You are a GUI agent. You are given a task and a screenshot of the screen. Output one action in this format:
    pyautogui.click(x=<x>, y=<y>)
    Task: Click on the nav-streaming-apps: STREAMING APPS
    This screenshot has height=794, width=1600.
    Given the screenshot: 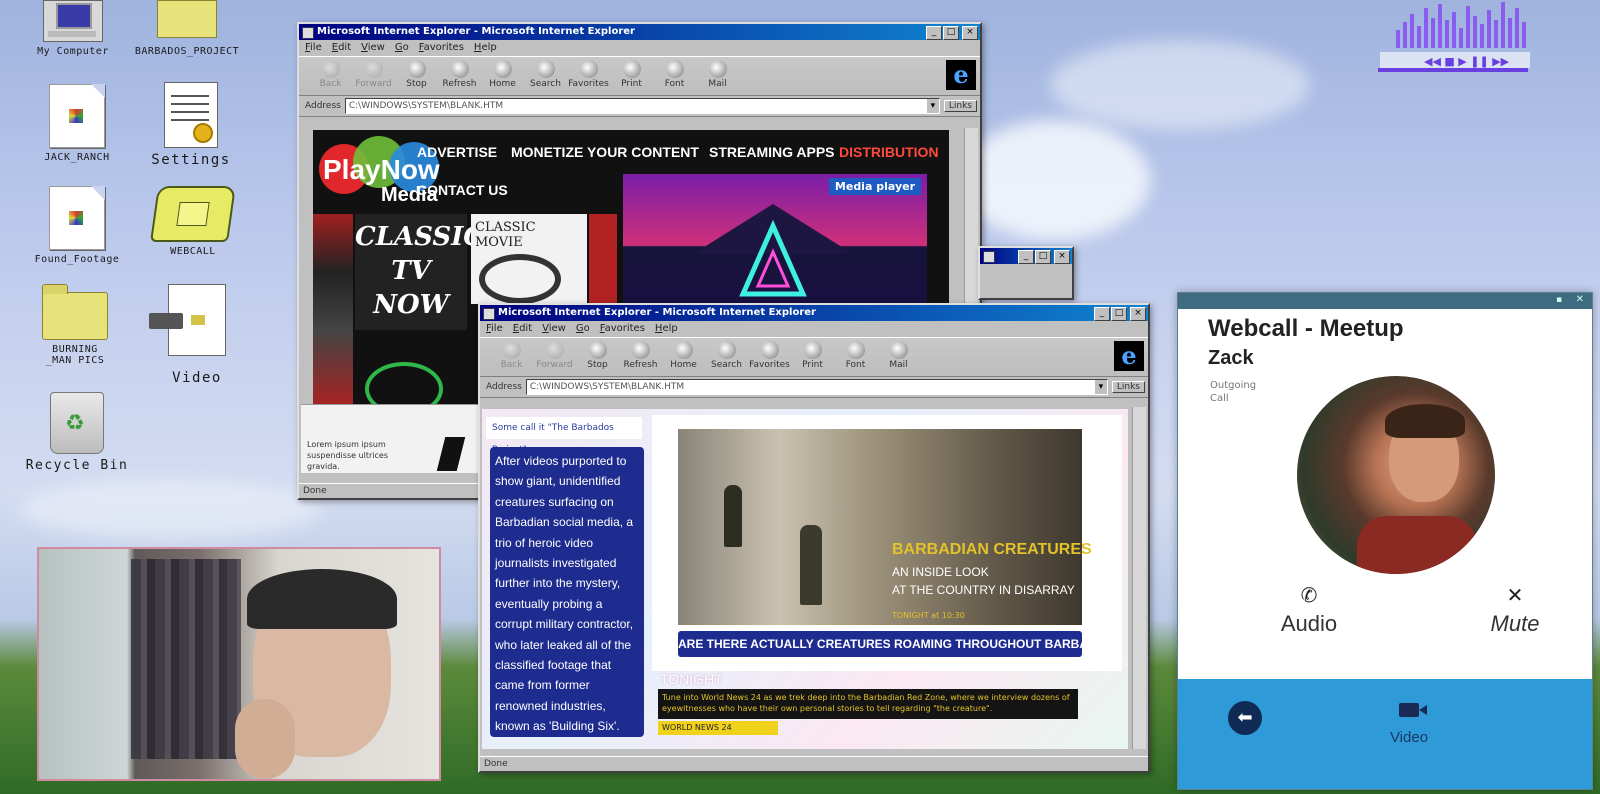 What is the action you would take?
    pyautogui.click(x=772, y=152)
    